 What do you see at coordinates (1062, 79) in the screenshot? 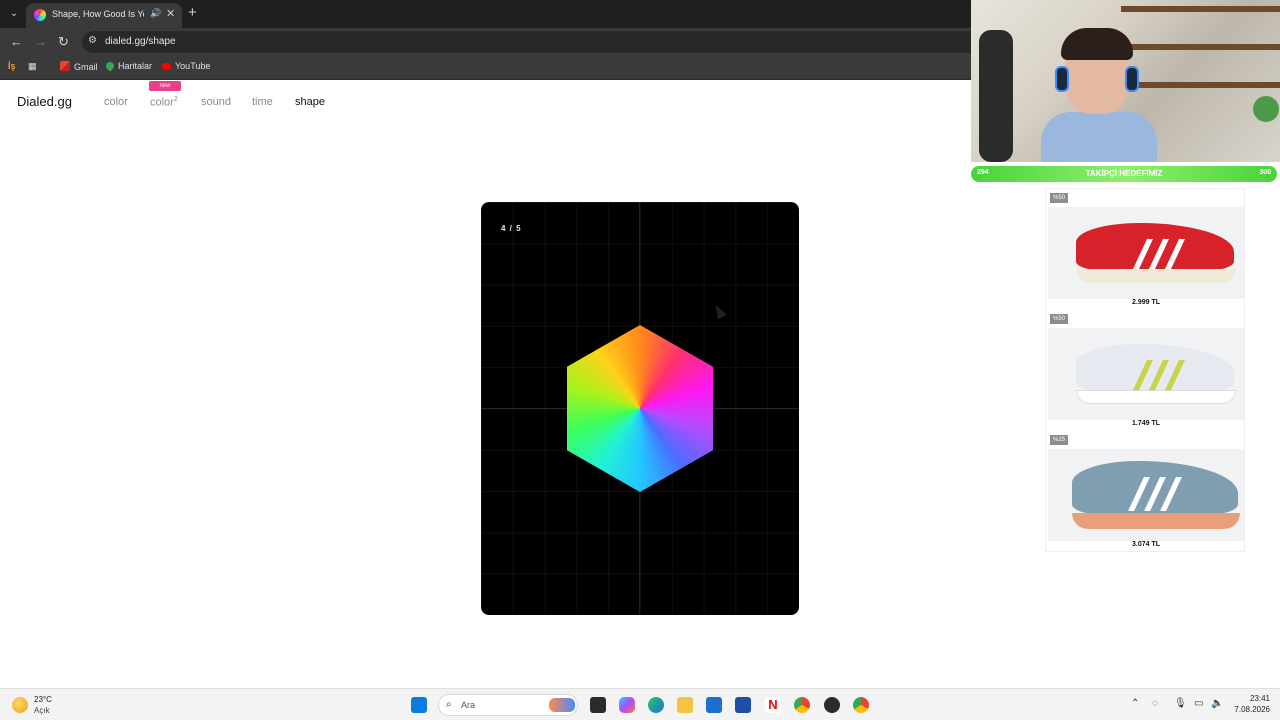
I see `headset-left` at bounding box center [1062, 79].